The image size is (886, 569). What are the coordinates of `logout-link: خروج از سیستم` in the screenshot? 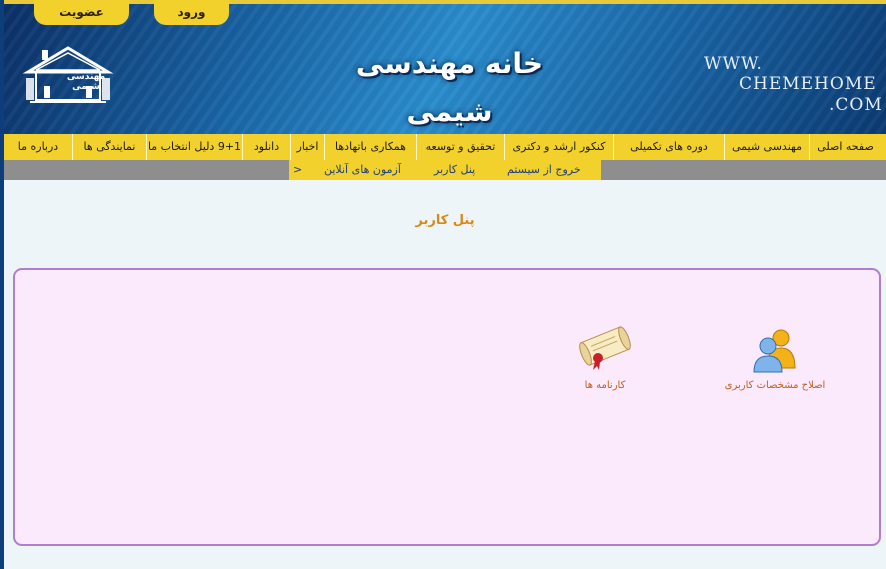 It's located at (544, 170).